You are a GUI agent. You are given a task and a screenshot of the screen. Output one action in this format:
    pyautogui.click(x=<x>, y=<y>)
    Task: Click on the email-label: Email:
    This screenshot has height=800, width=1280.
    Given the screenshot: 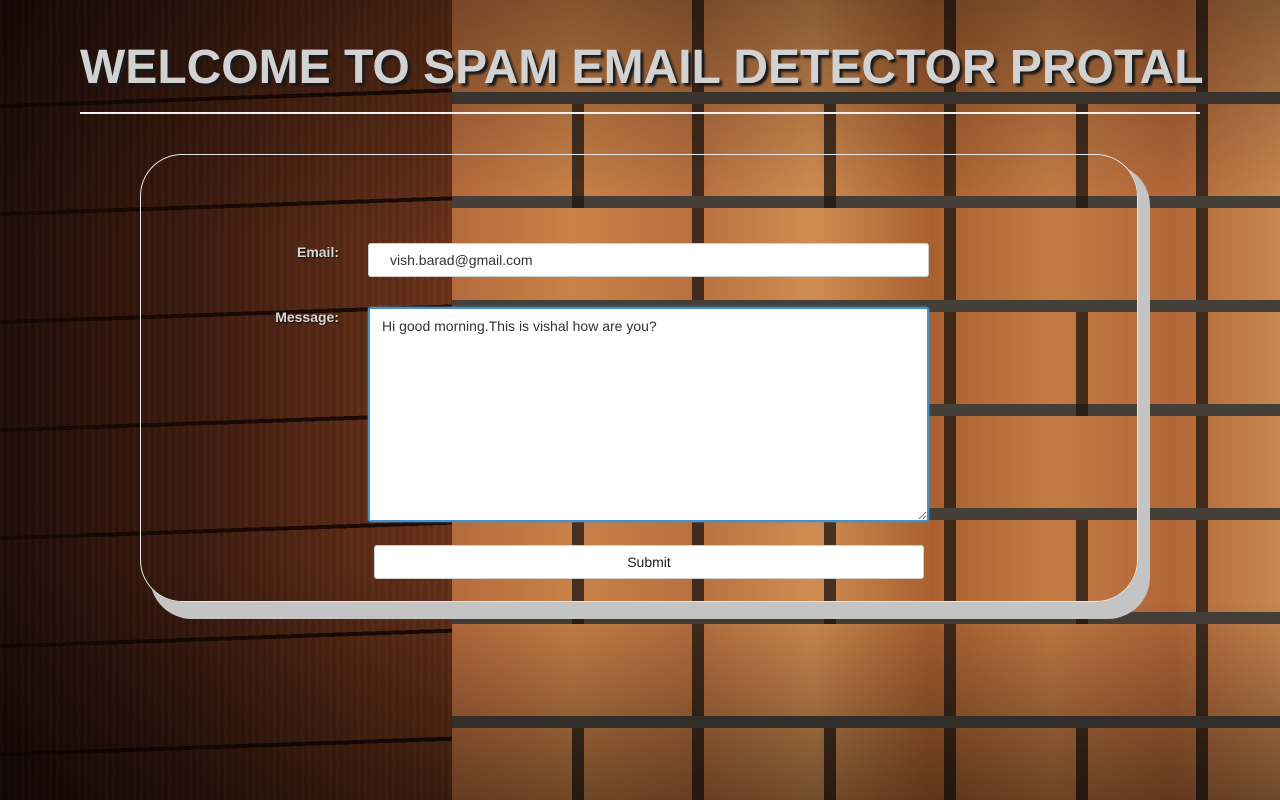 What is the action you would take?
    pyautogui.click(x=317, y=252)
    